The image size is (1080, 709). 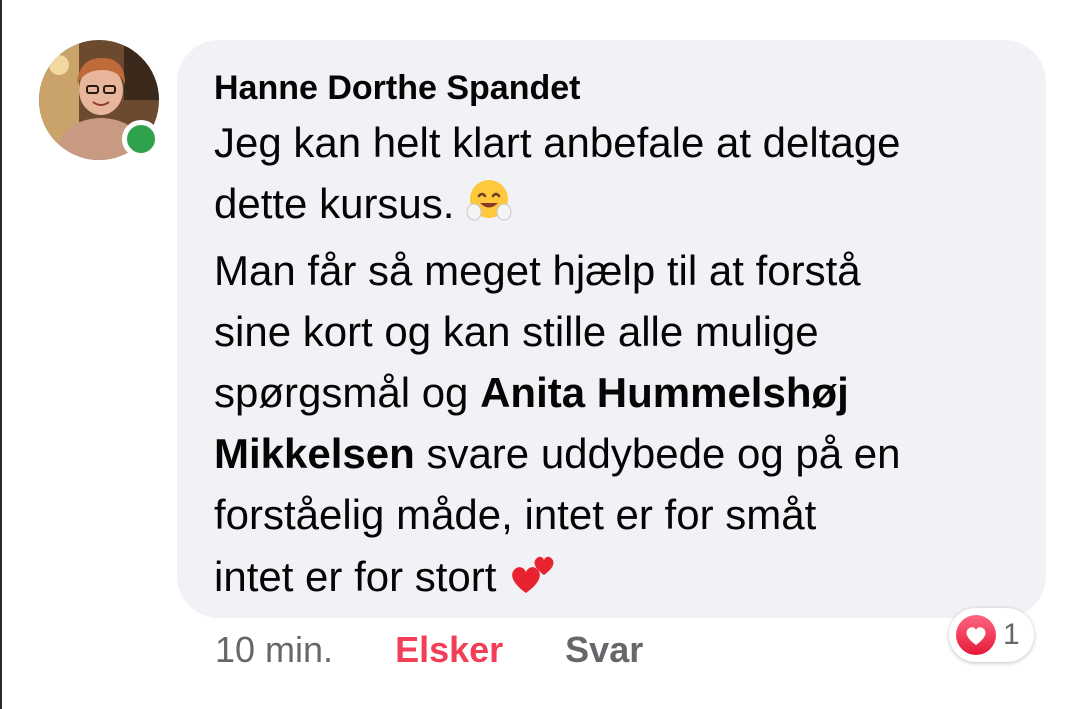 I want to click on comment-line: forståelig måde, intet er for småt, so click(x=515, y=514).